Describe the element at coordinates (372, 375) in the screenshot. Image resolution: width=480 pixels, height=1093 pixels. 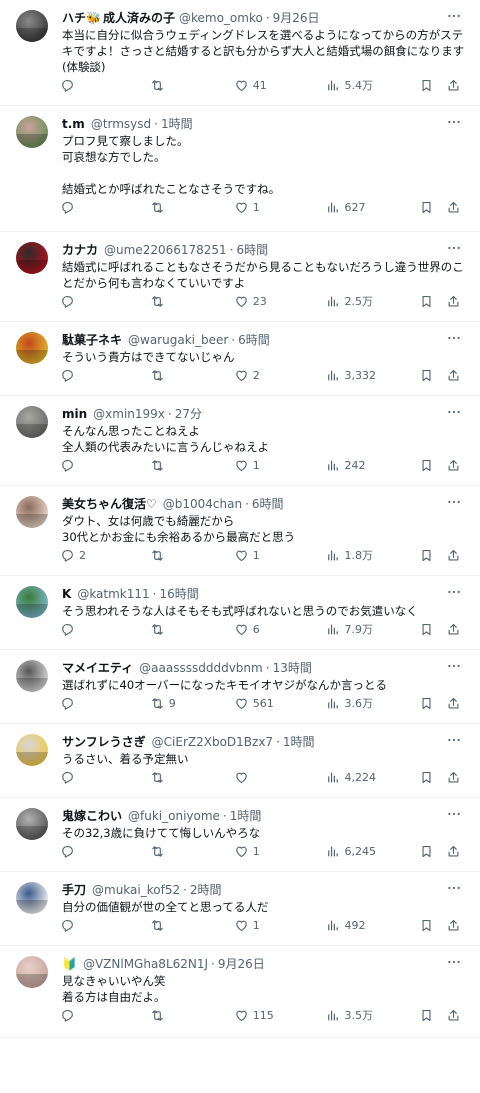
I see `views-button: 3,332` at that location.